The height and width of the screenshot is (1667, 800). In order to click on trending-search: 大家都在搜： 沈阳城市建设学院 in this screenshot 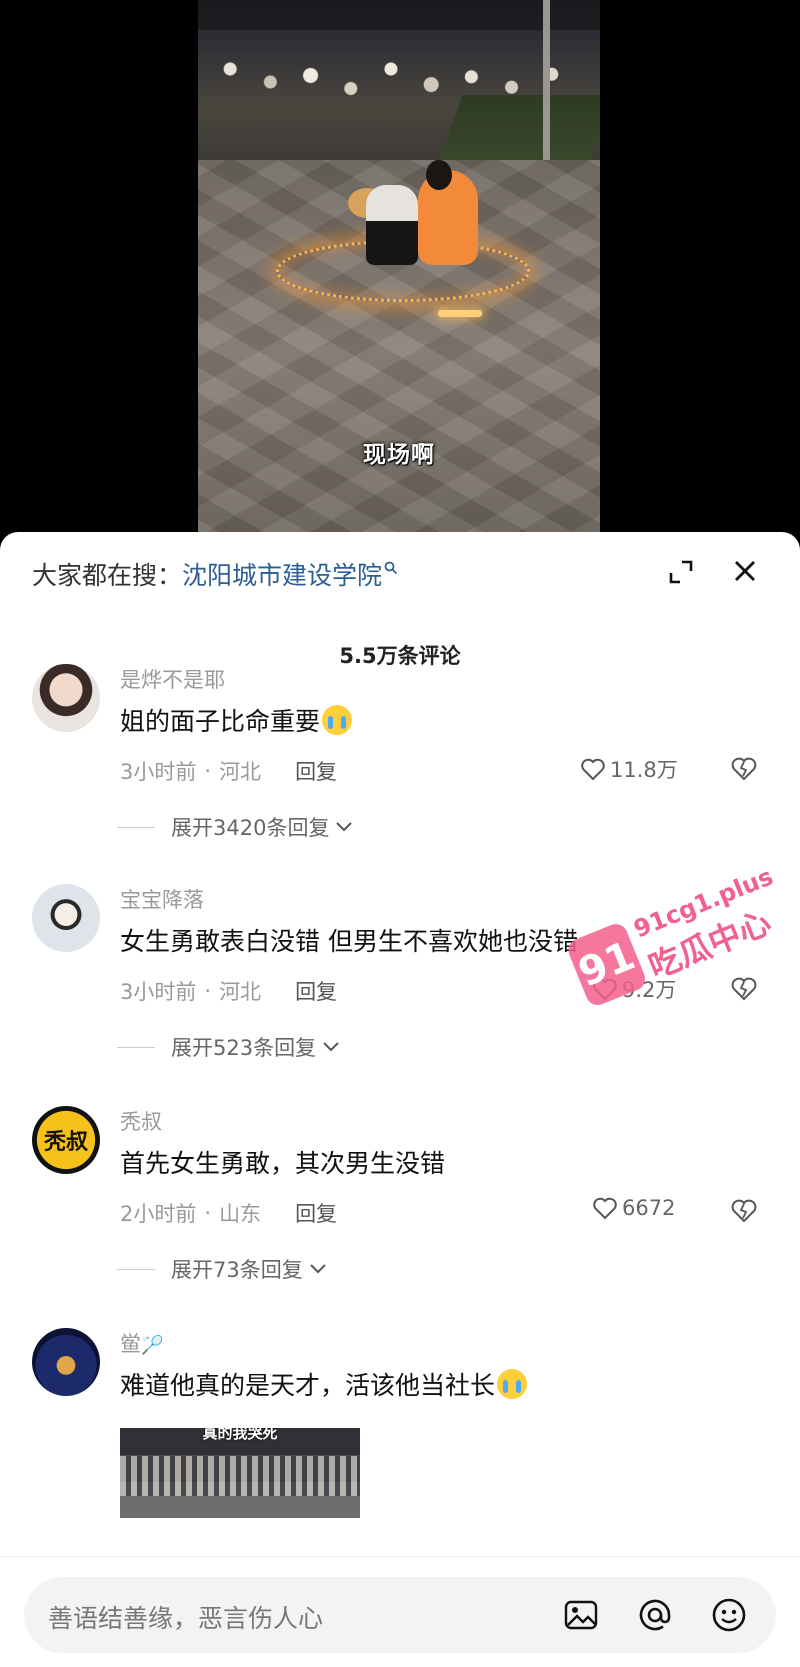, I will do `click(215, 574)`.